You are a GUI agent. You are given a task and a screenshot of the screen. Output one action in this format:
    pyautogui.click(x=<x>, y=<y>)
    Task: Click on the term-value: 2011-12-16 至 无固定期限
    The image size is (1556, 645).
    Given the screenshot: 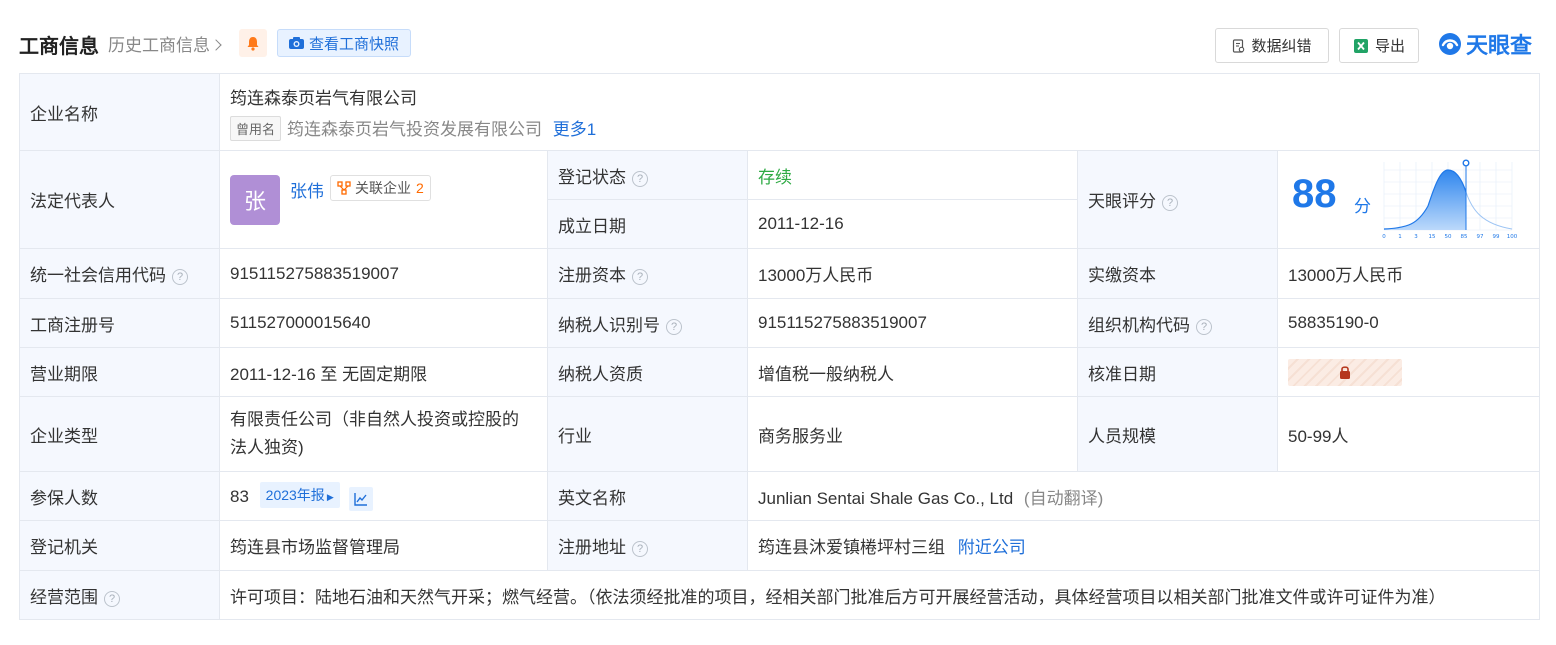 What is the action you would take?
    pyautogui.click(x=383, y=372)
    